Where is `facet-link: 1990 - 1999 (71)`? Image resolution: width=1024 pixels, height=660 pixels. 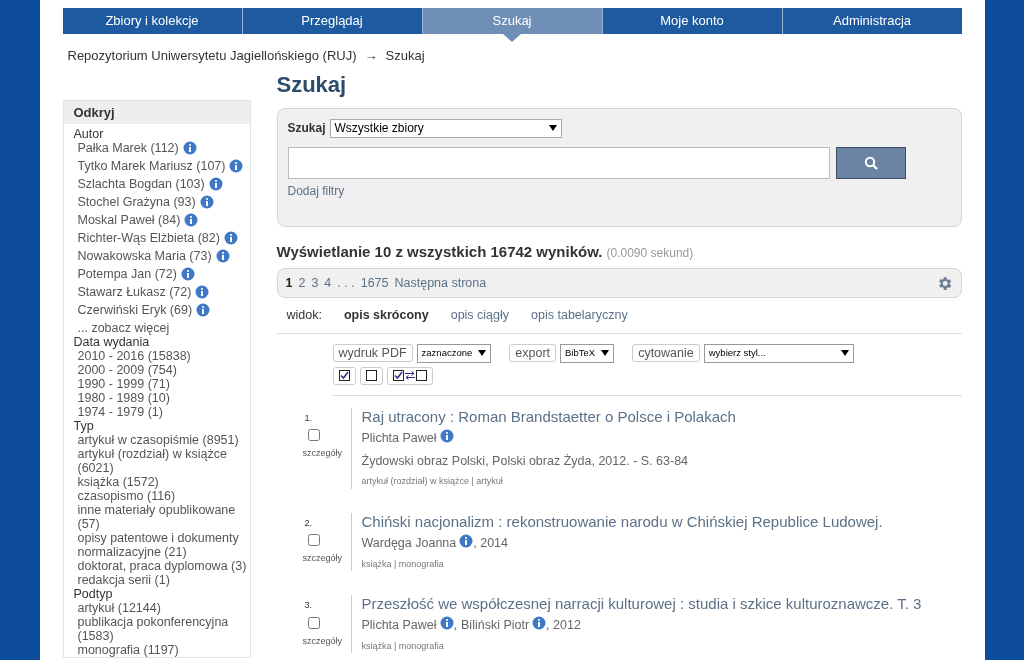 facet-link: 1990 - 1999 (71) is located at coordinates (123, 384).